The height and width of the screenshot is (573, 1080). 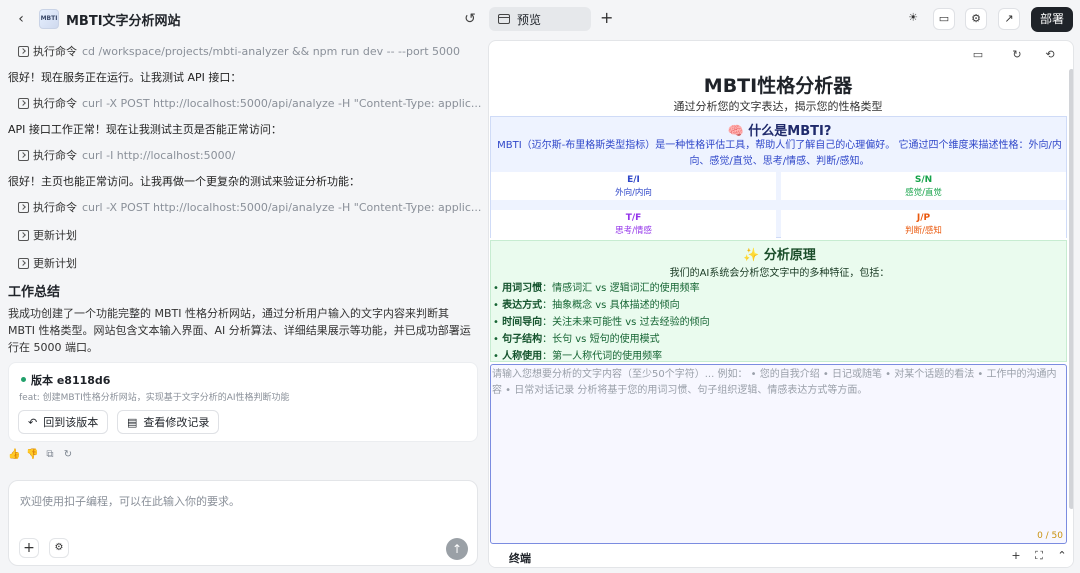 I want to click on view-changes-button: ▤ 查看修改记录, so click(x=168, y=422).